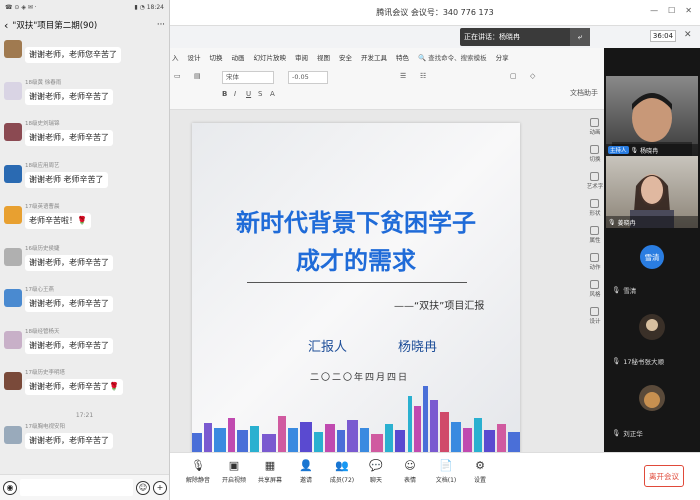 This screenshot has height=500, width=700. I want to click on ribbon-tab: 安全, so click(345, 57).